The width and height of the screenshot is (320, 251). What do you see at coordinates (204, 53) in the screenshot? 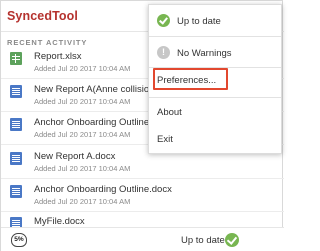
I see `menu-item-label: No Warnings` at bounding box center [204, 53].